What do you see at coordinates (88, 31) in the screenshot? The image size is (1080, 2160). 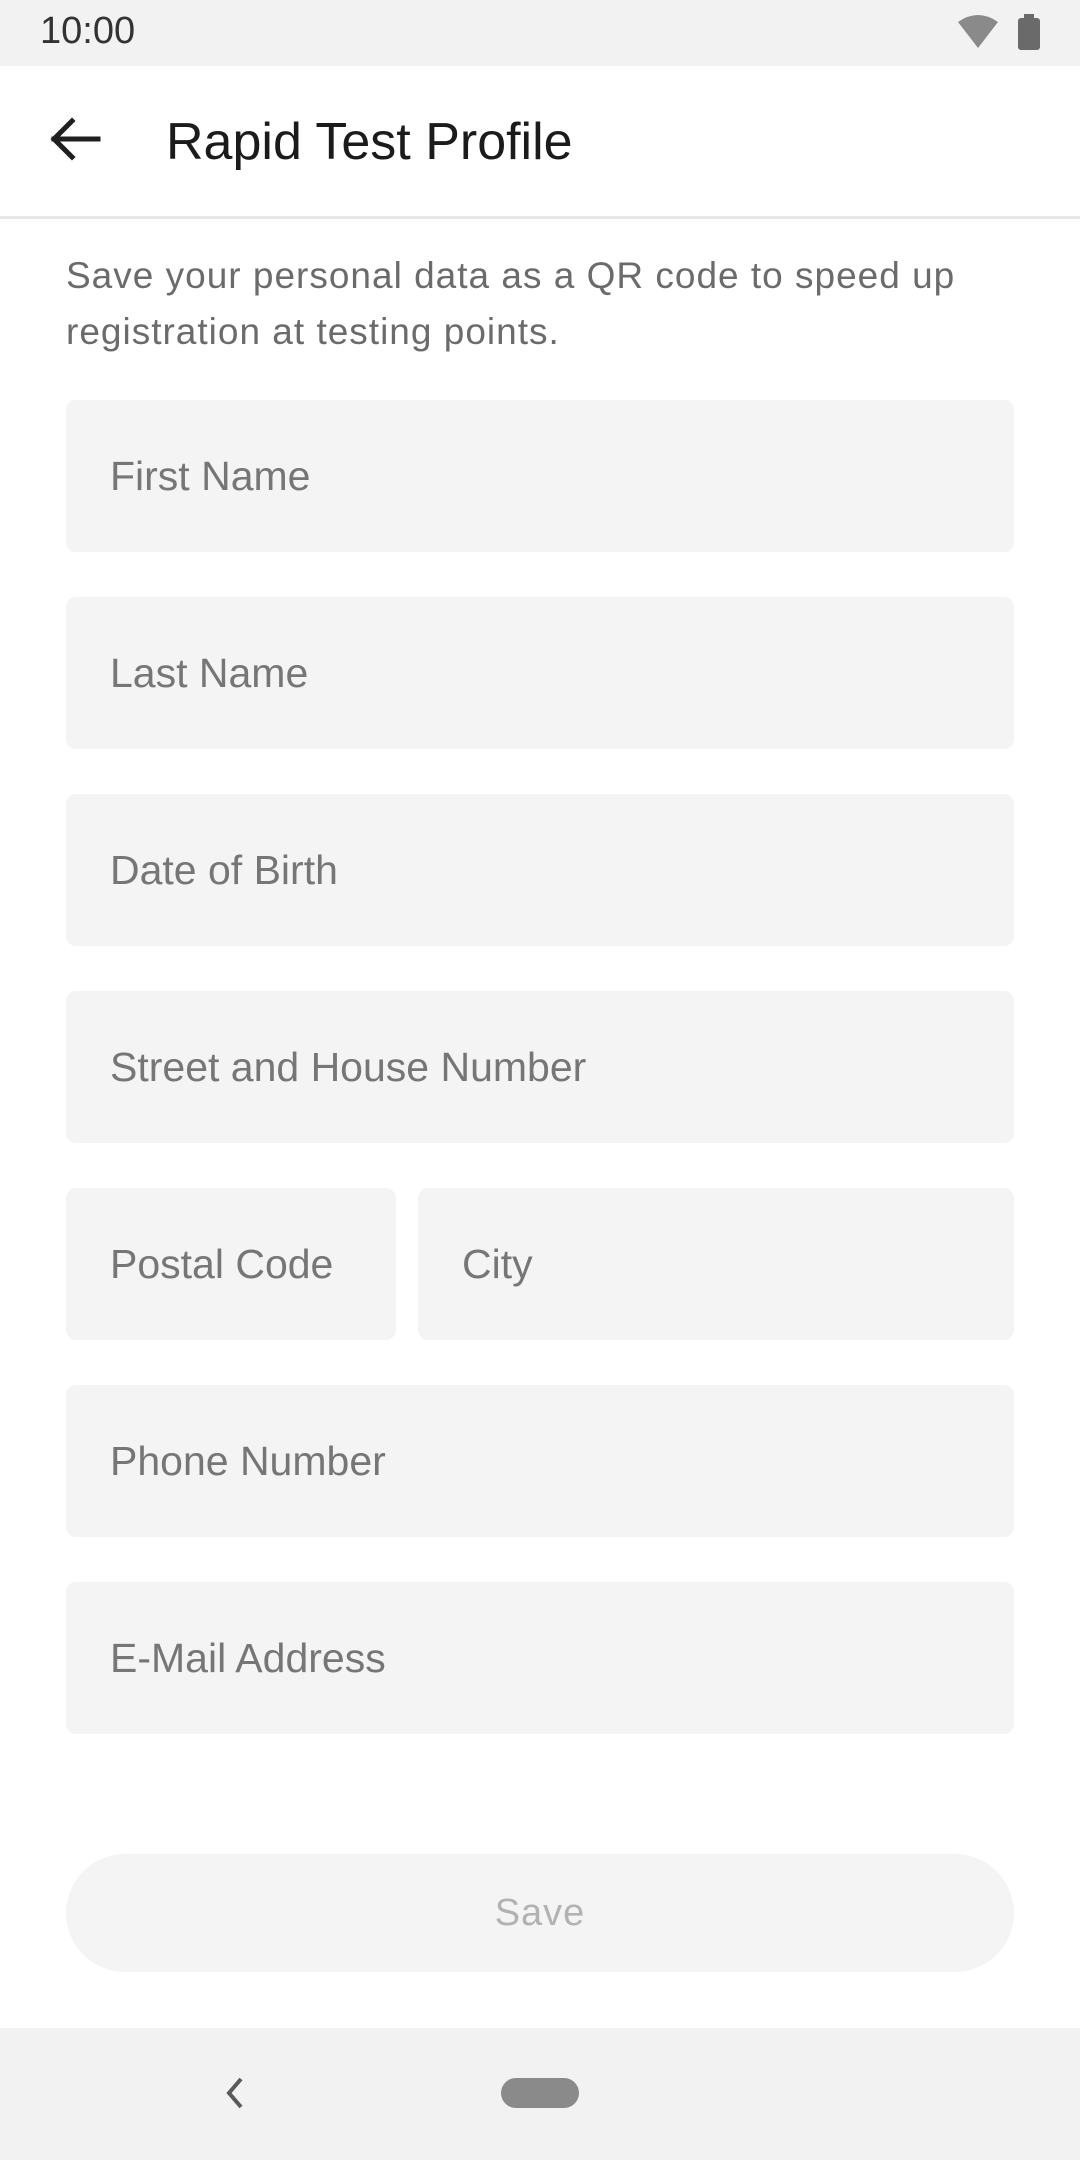 I see `status-time: 10:00` at bounding box center [88, 31].